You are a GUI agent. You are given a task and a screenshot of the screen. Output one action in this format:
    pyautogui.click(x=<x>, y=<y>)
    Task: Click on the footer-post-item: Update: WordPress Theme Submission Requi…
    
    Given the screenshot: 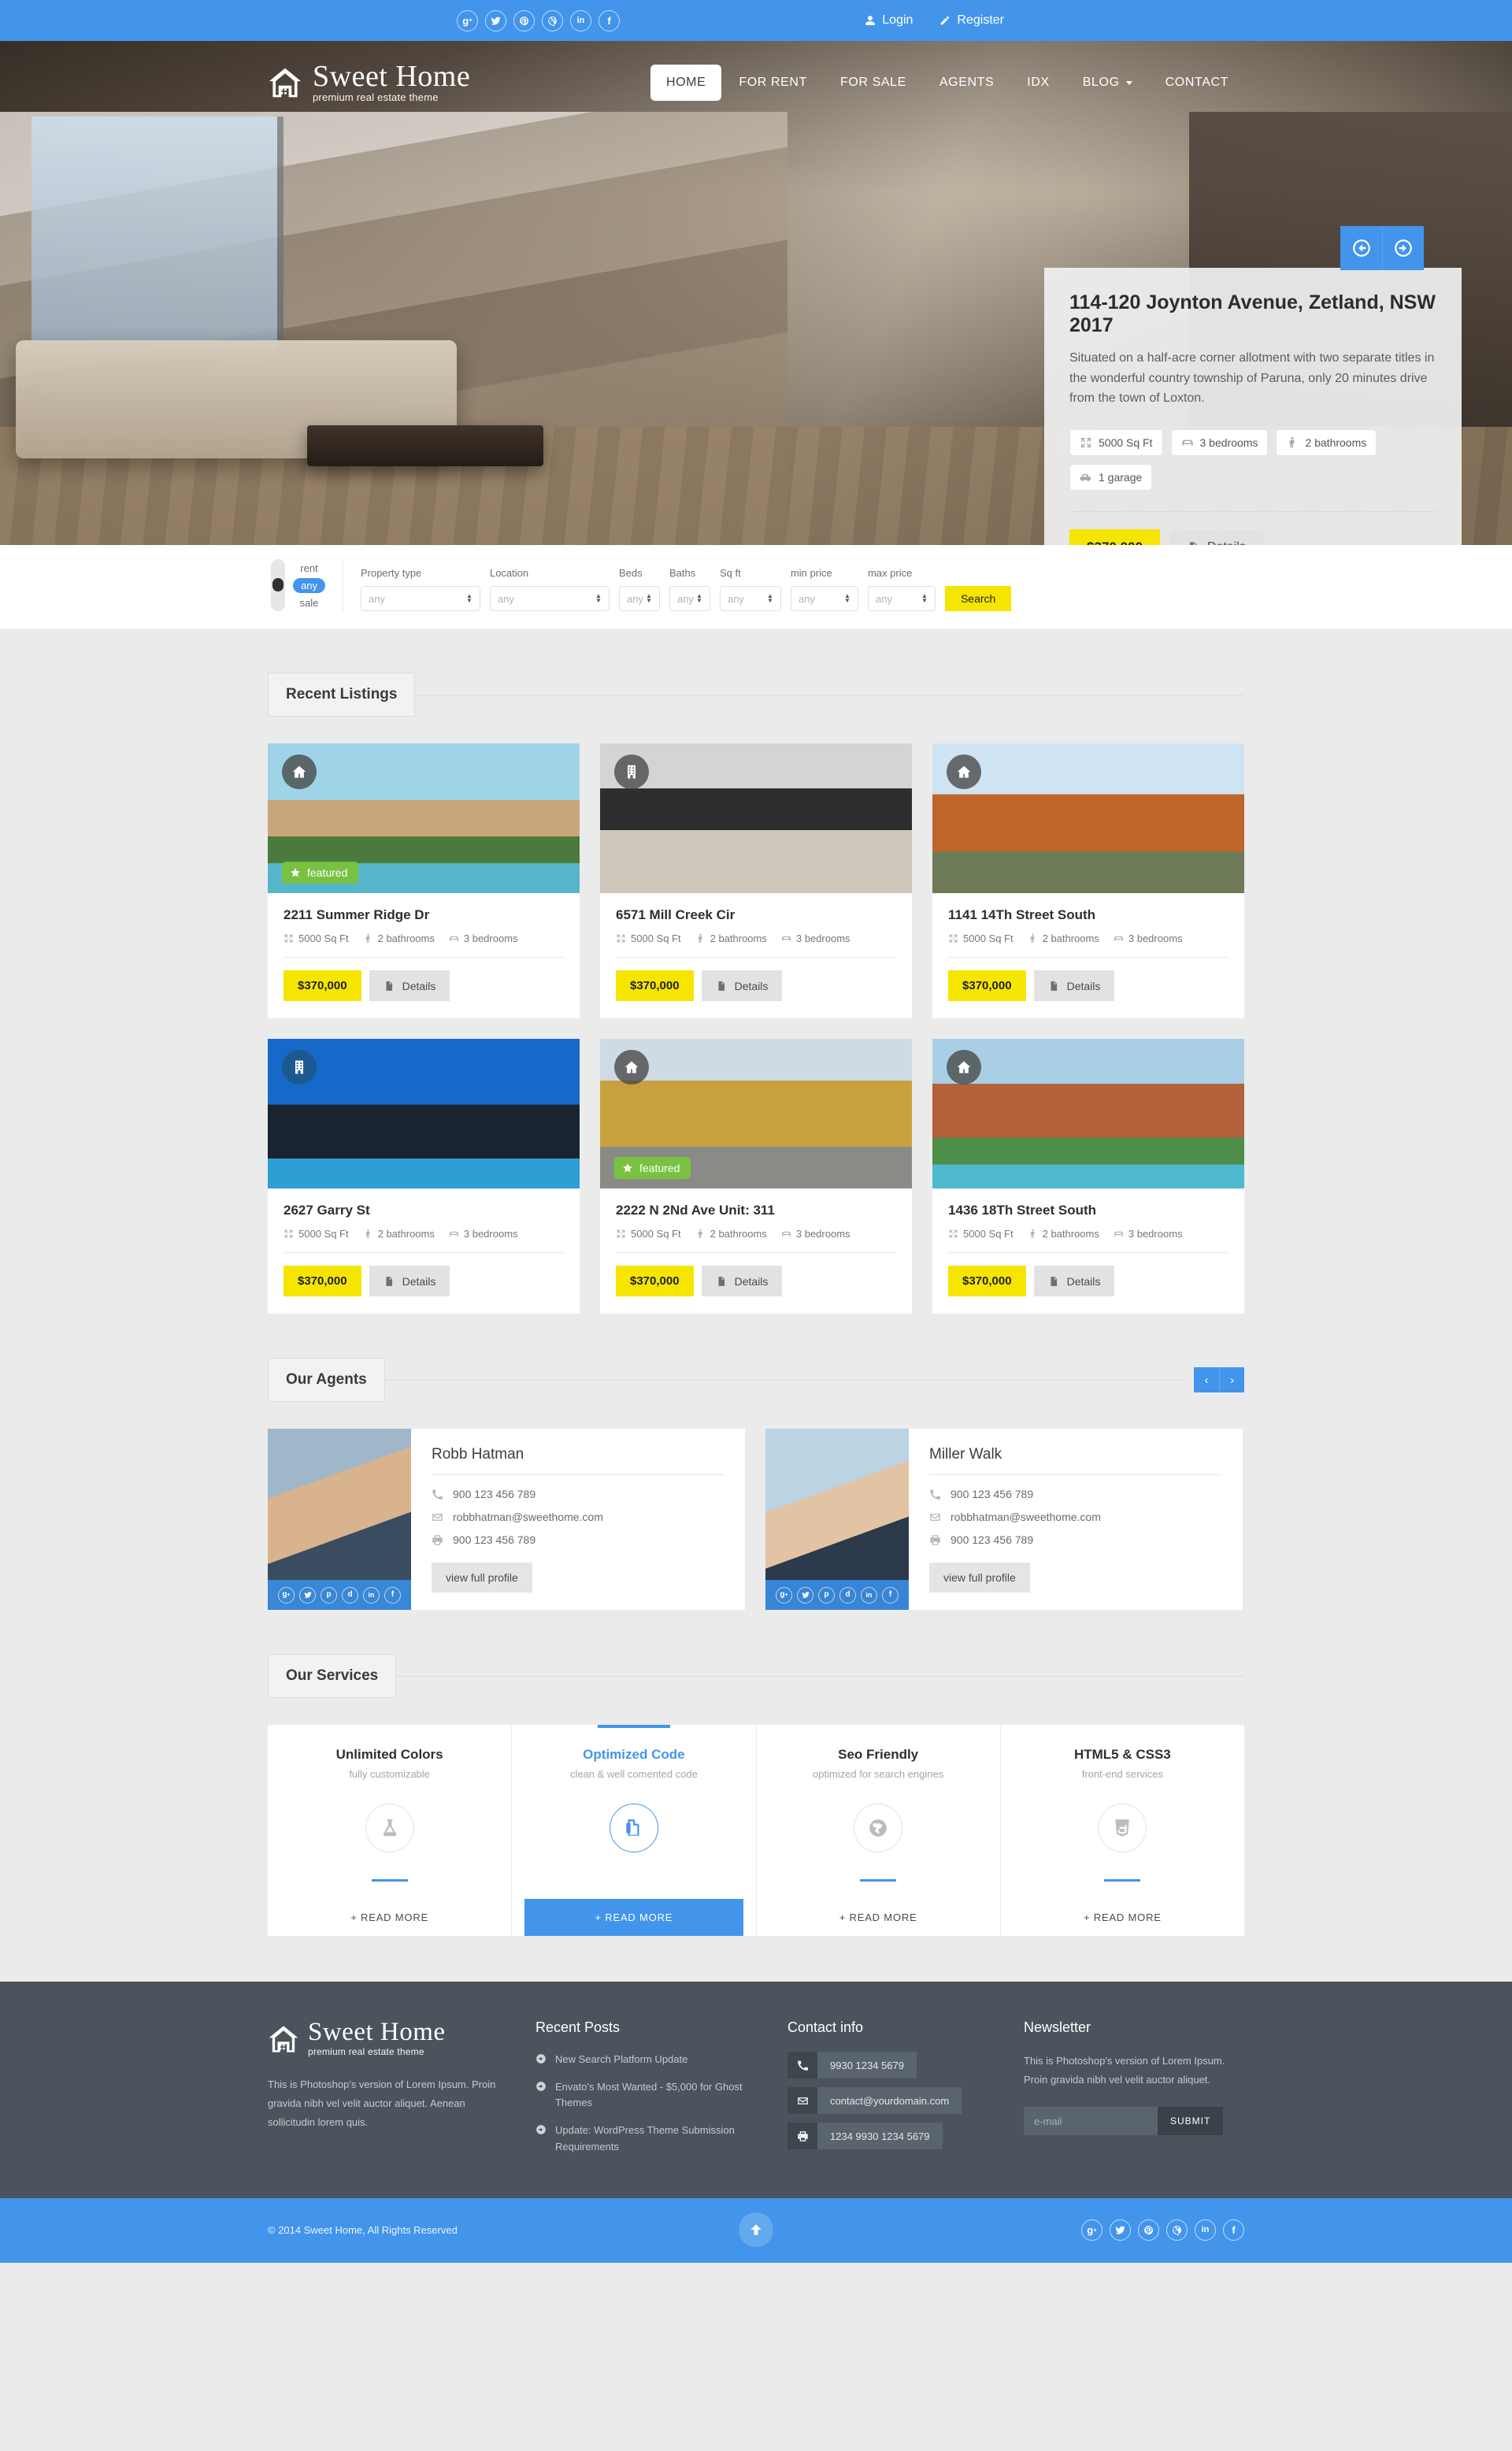 What is the action you would take?
    pyautogui.click(x=650, y=2138)
    